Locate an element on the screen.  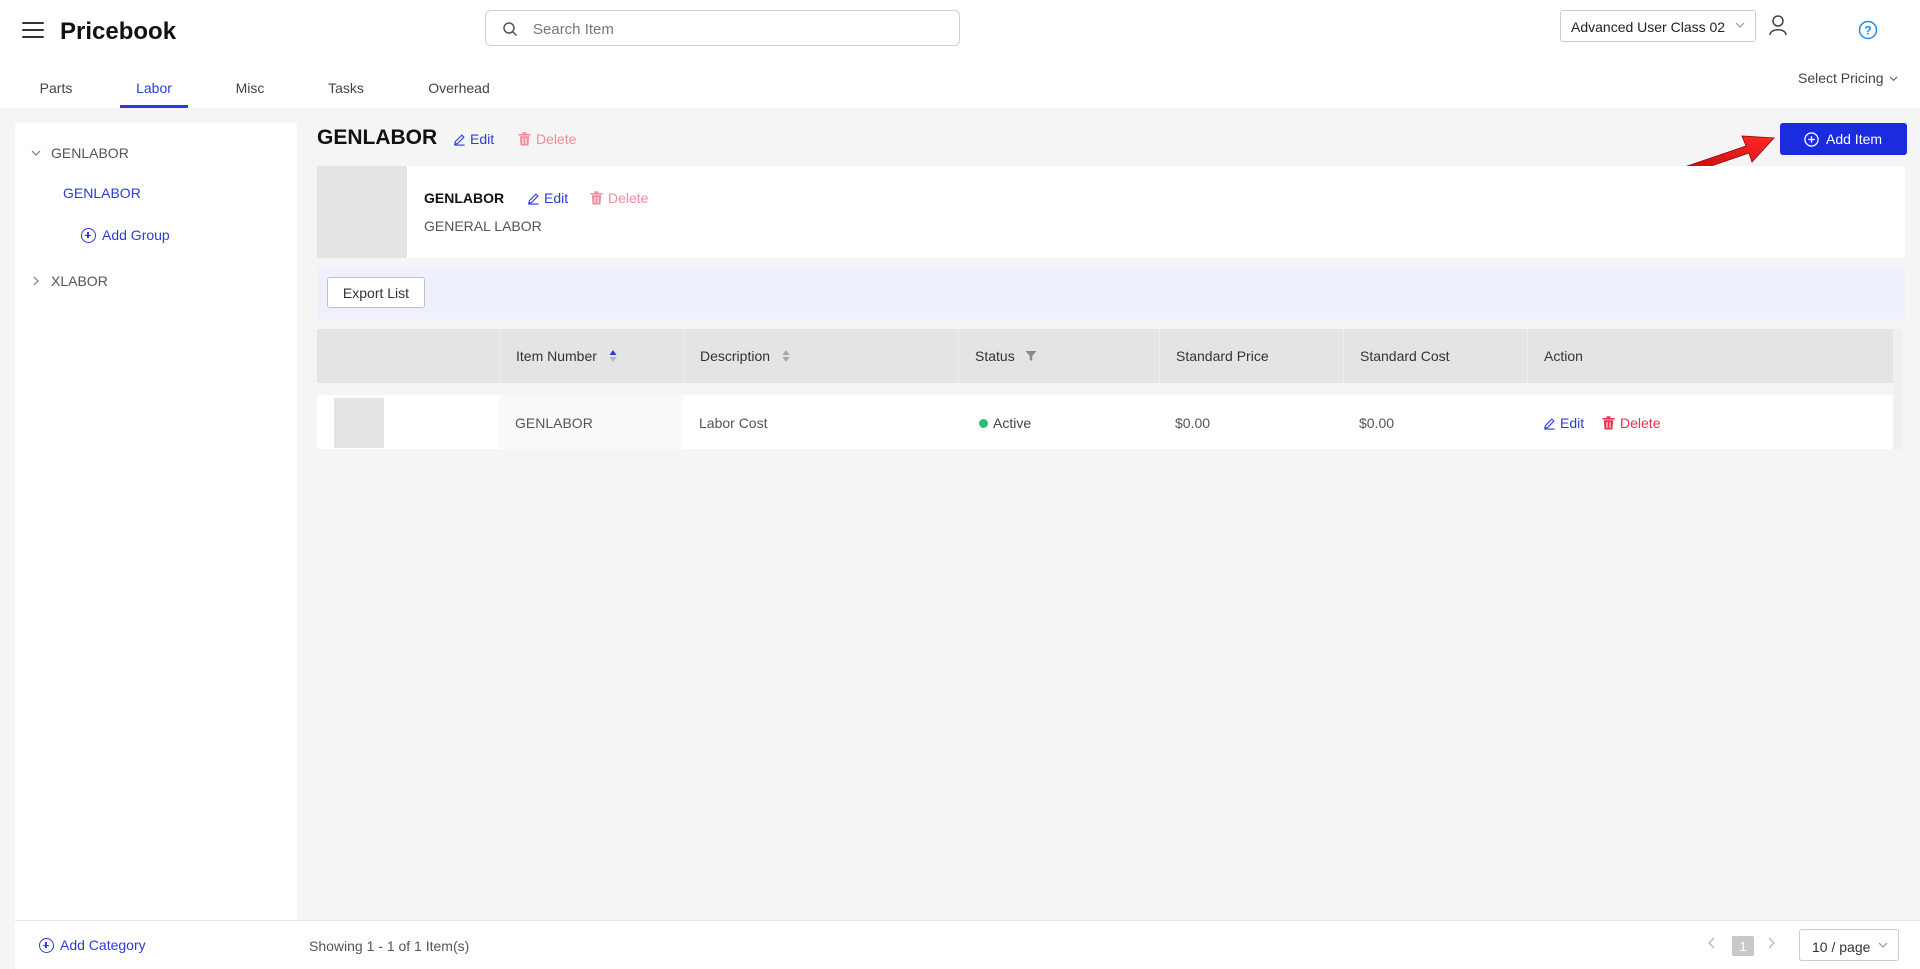
category-delete-button: Delete is located at coordinates (547, 139).